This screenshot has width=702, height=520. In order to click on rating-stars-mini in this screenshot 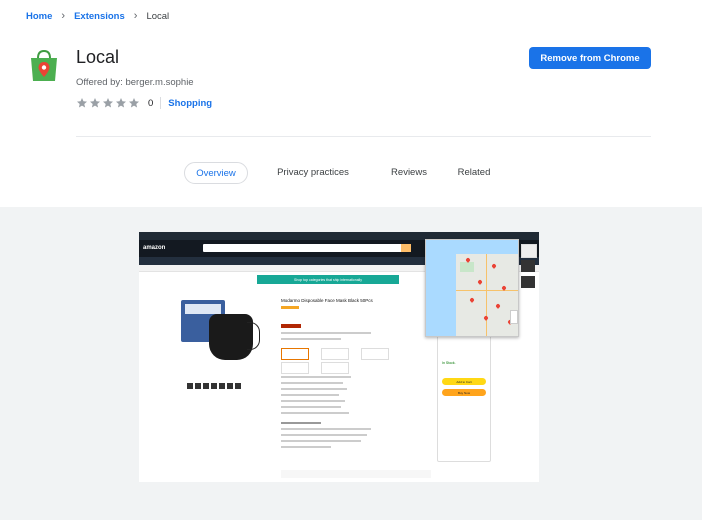, I will do `click(290, 307)`.